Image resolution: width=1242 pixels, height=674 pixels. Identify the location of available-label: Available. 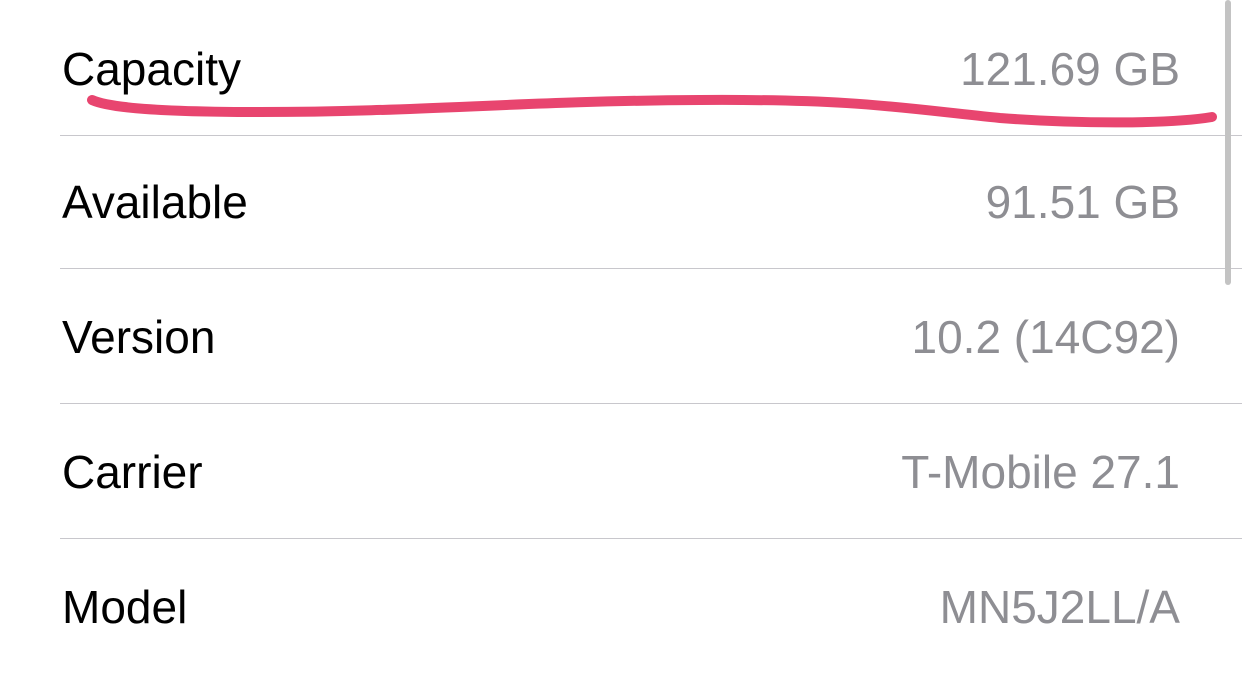
(155, 202).